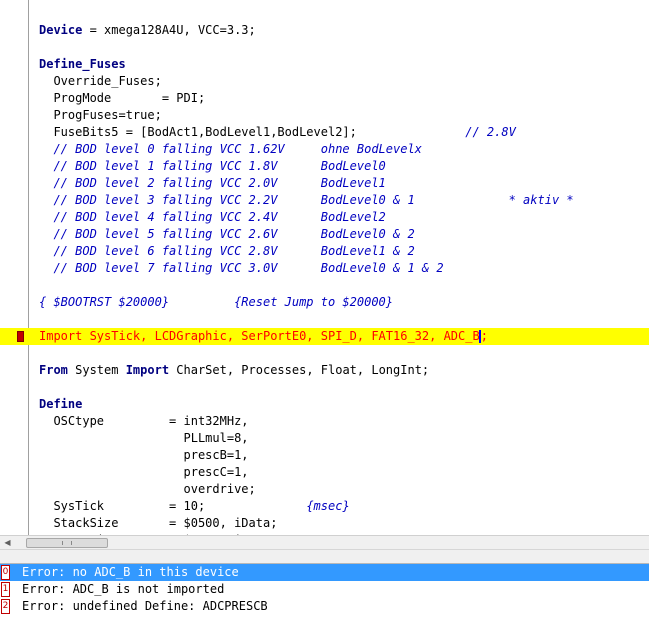  I want to click on scroll-left-arrow-icon: ◀, so click(7, 543).